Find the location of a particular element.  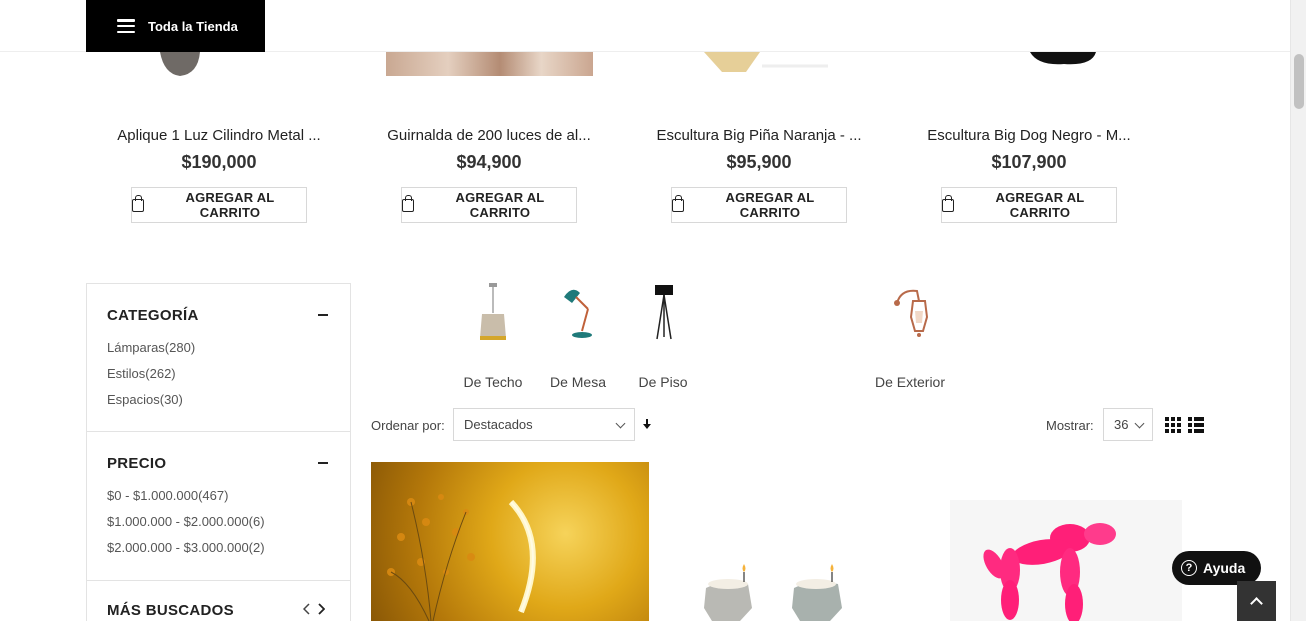

product-price: $107,900 is located at coordinates (1029, 162).